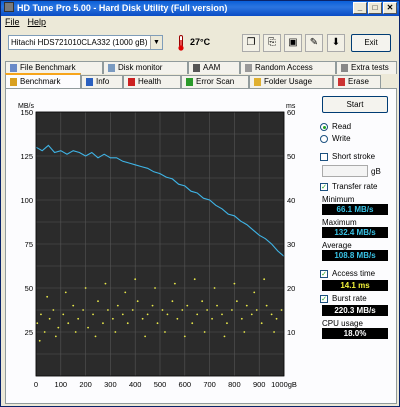 This screenshot has width=400, height=407. Describe the element at coordinates (355, 255) in the screenshot. I see `average-value: 108.8 MB/s` at that location.